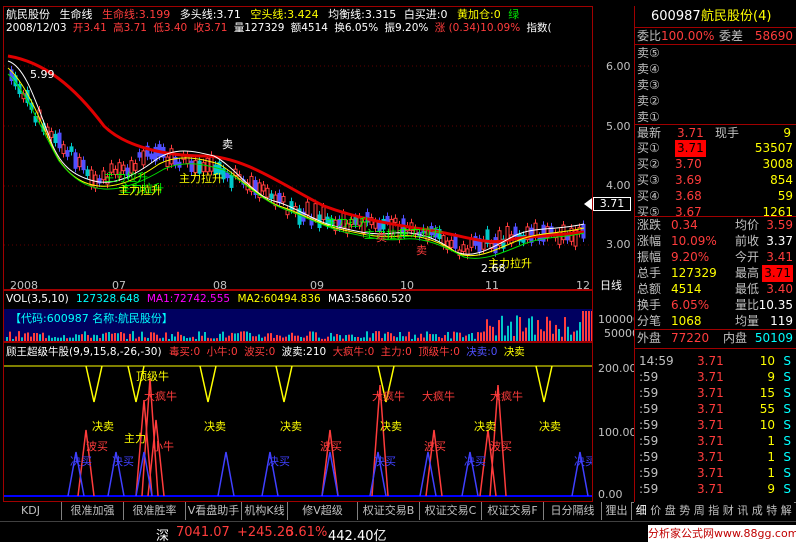 This screenshot has height=542, width=796. I want to click on quote-tab: 盘, so click(670, 511).